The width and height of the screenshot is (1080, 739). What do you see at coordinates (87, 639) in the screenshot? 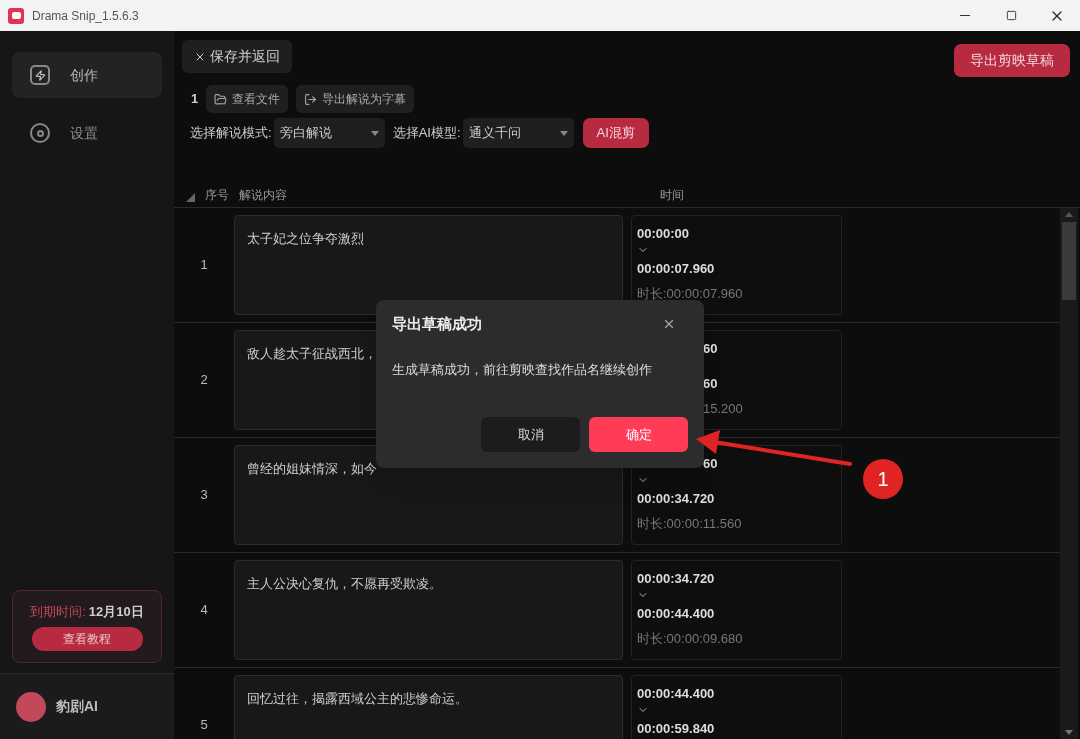
I see `tutorial-button: 查看教程` at bounding box center [87, 639].